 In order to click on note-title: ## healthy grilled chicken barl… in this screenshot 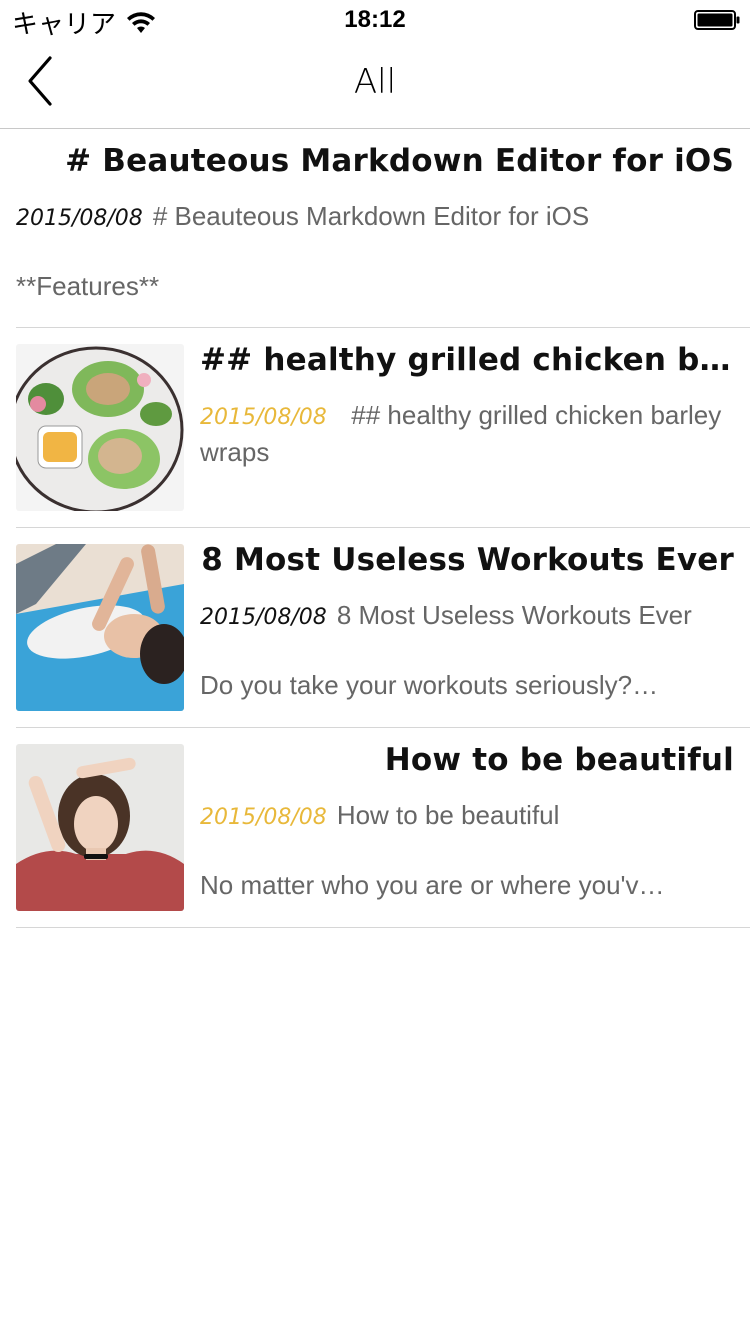, I will do `click(467, 360)`.